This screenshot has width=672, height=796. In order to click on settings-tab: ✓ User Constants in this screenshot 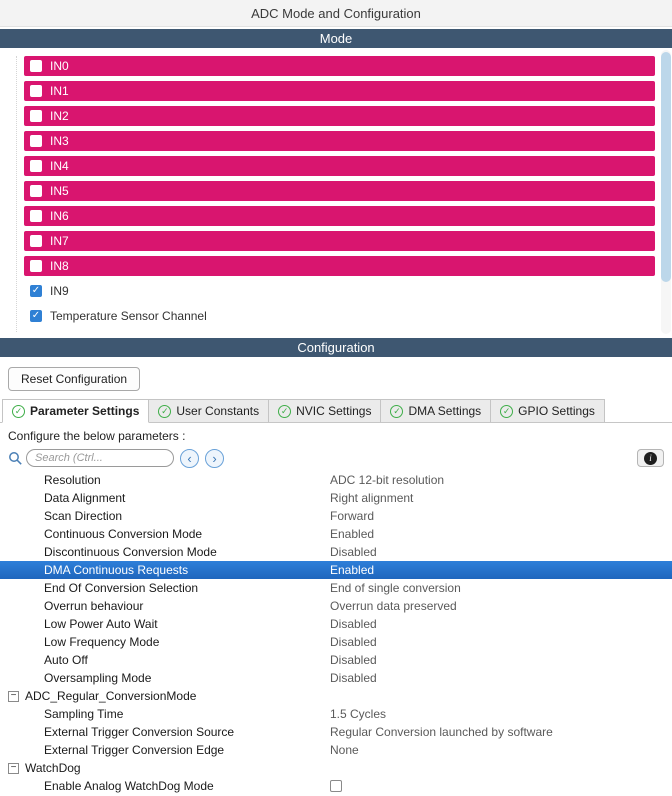, I will do `click(209, 410)`.